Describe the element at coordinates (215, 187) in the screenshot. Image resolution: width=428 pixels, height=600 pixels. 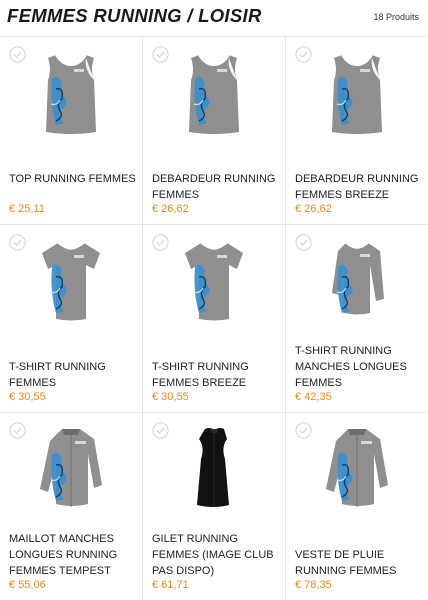
I see `product-name: DEBARDEUR RUNNING FEMMES` at that location.